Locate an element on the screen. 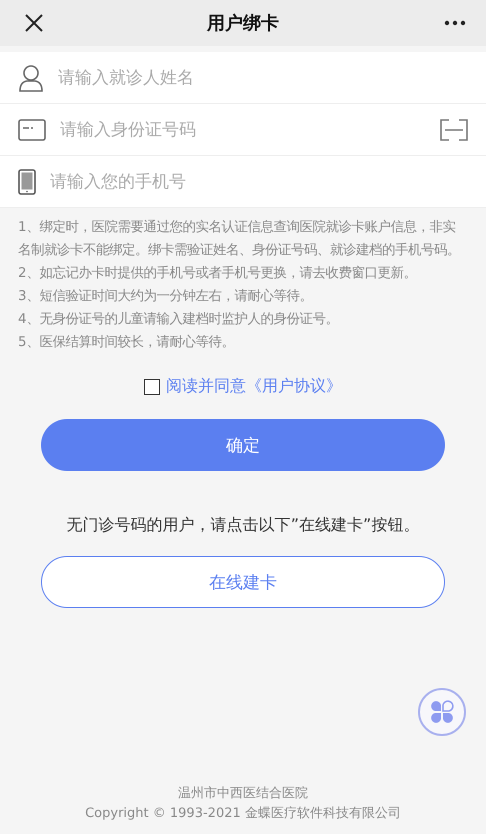 The height and width of the screenshot is (834, 486). checkbox is located at coordinates (152, 386).